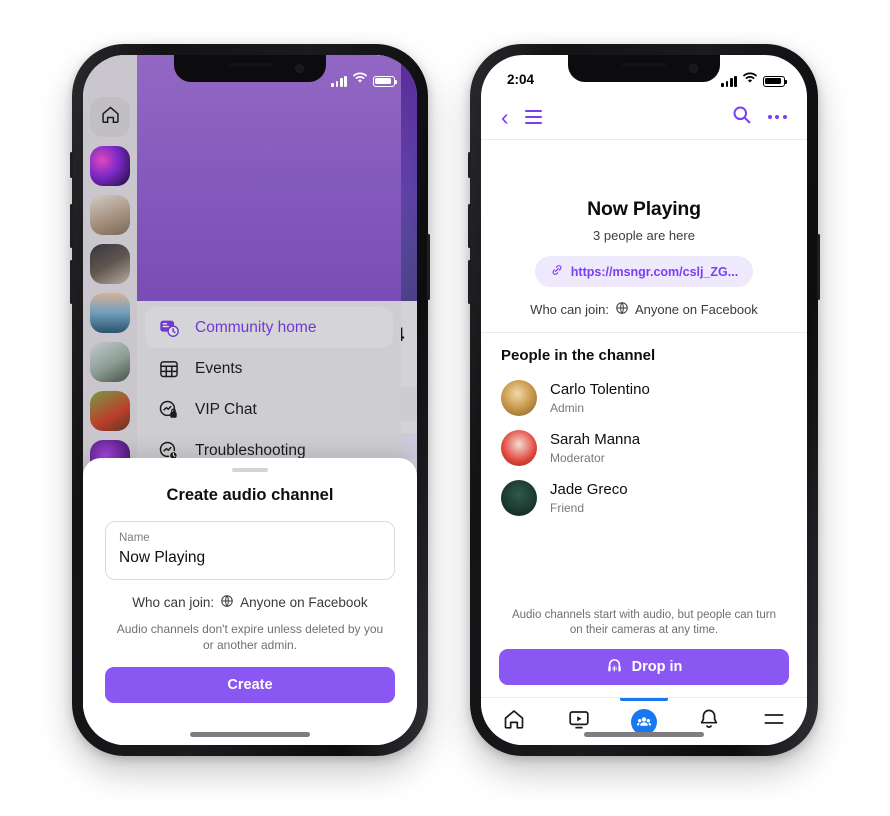 The image size is (890, 816). I want to click on tab-home, so click(514, 722).